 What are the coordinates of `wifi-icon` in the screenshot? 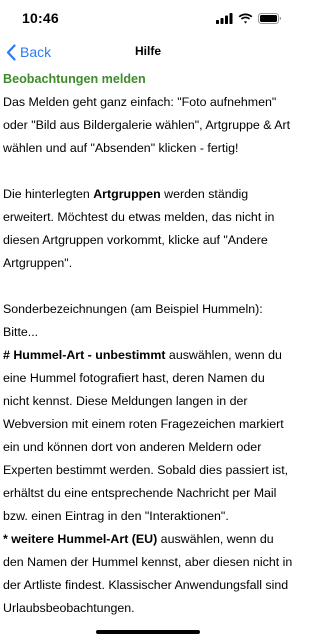 It's located at (245, 18).